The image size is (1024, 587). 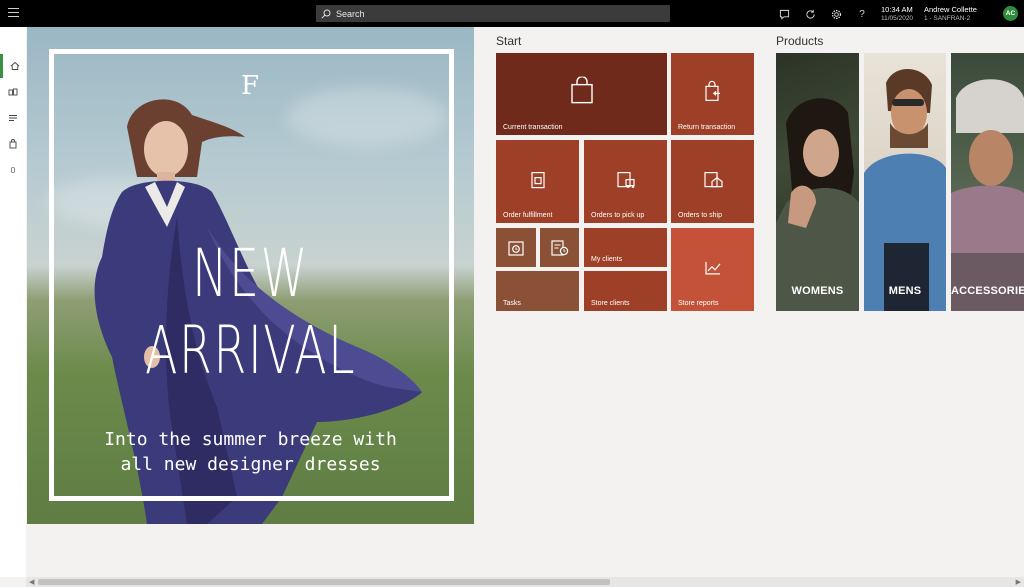 I want to click on hero-subtitle-line2: all new designer dresses, so click(x=250, y=464).